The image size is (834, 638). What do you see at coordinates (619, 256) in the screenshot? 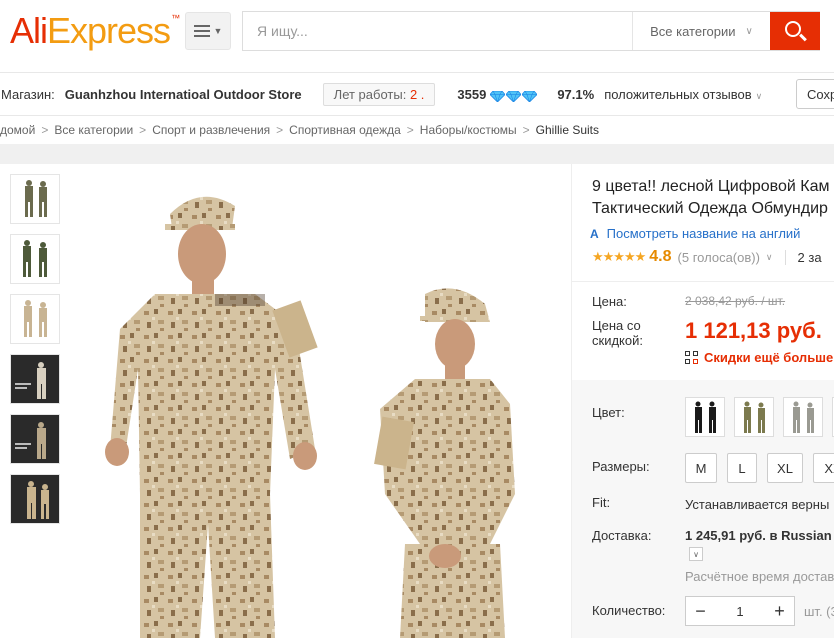
I see `star-rating-icon: ★★★★★` at bounding box center [619, 256].